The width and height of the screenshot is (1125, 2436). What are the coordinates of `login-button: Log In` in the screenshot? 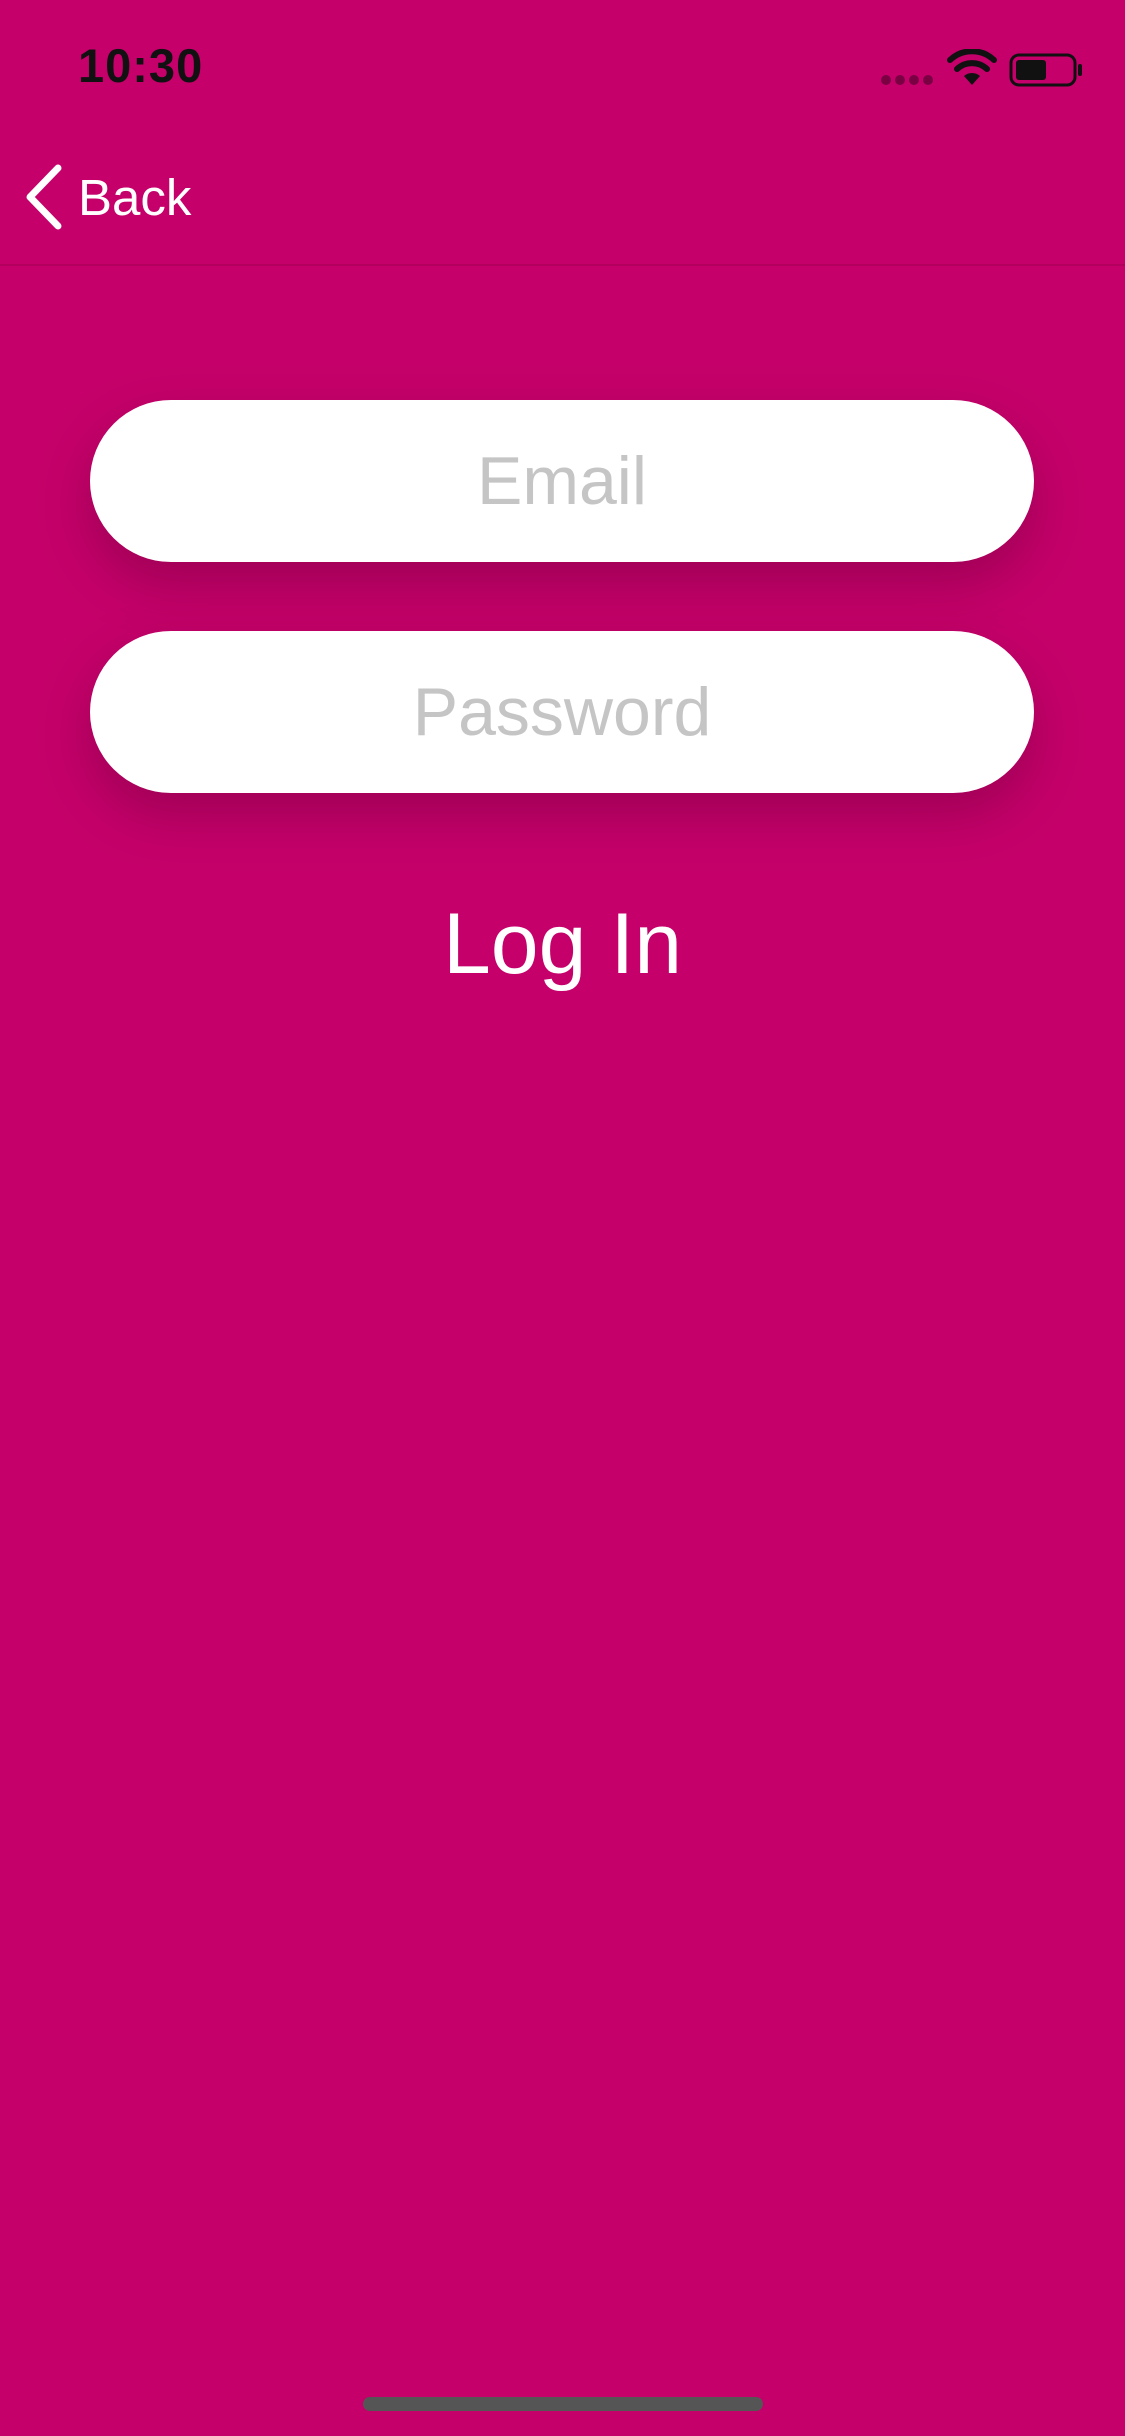 It's located at (562, 944).